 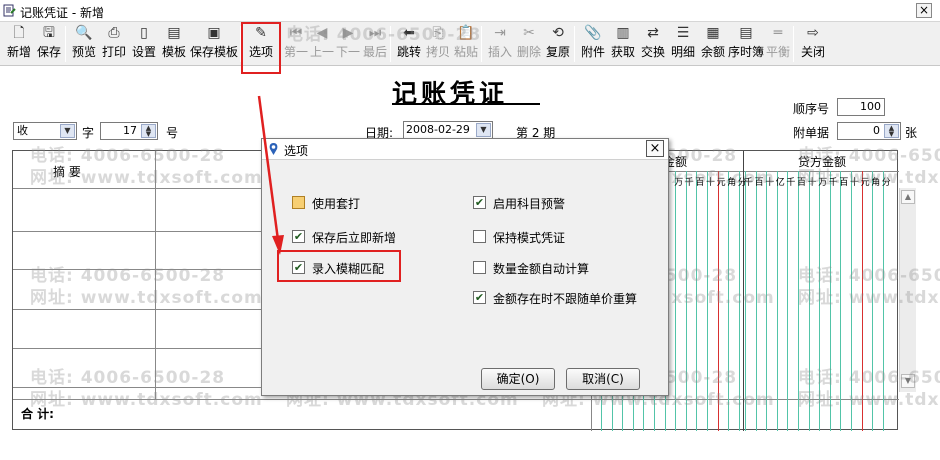 What do you see at coordinates (174, 44) in the screenshot?
I see `toolbar-button-template: ▤ 模板` at bounding box center [174, 44].